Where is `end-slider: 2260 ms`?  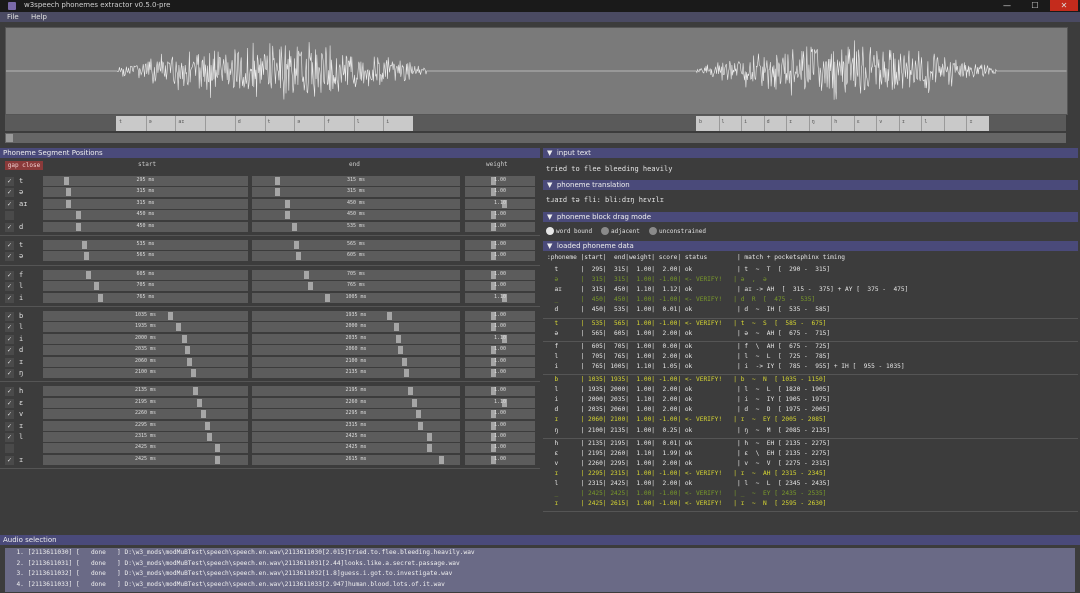 end-slider: 2260 ms is located at coordinates (356, 402).